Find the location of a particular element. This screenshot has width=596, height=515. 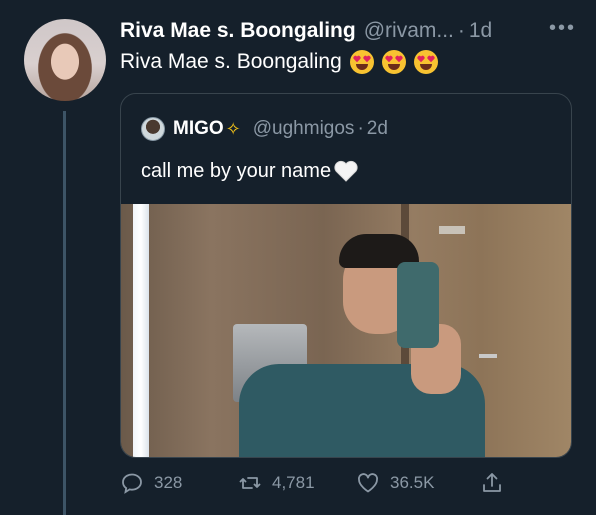

quoted-author-display-name: MIGO is located at coordinates (198, 128).